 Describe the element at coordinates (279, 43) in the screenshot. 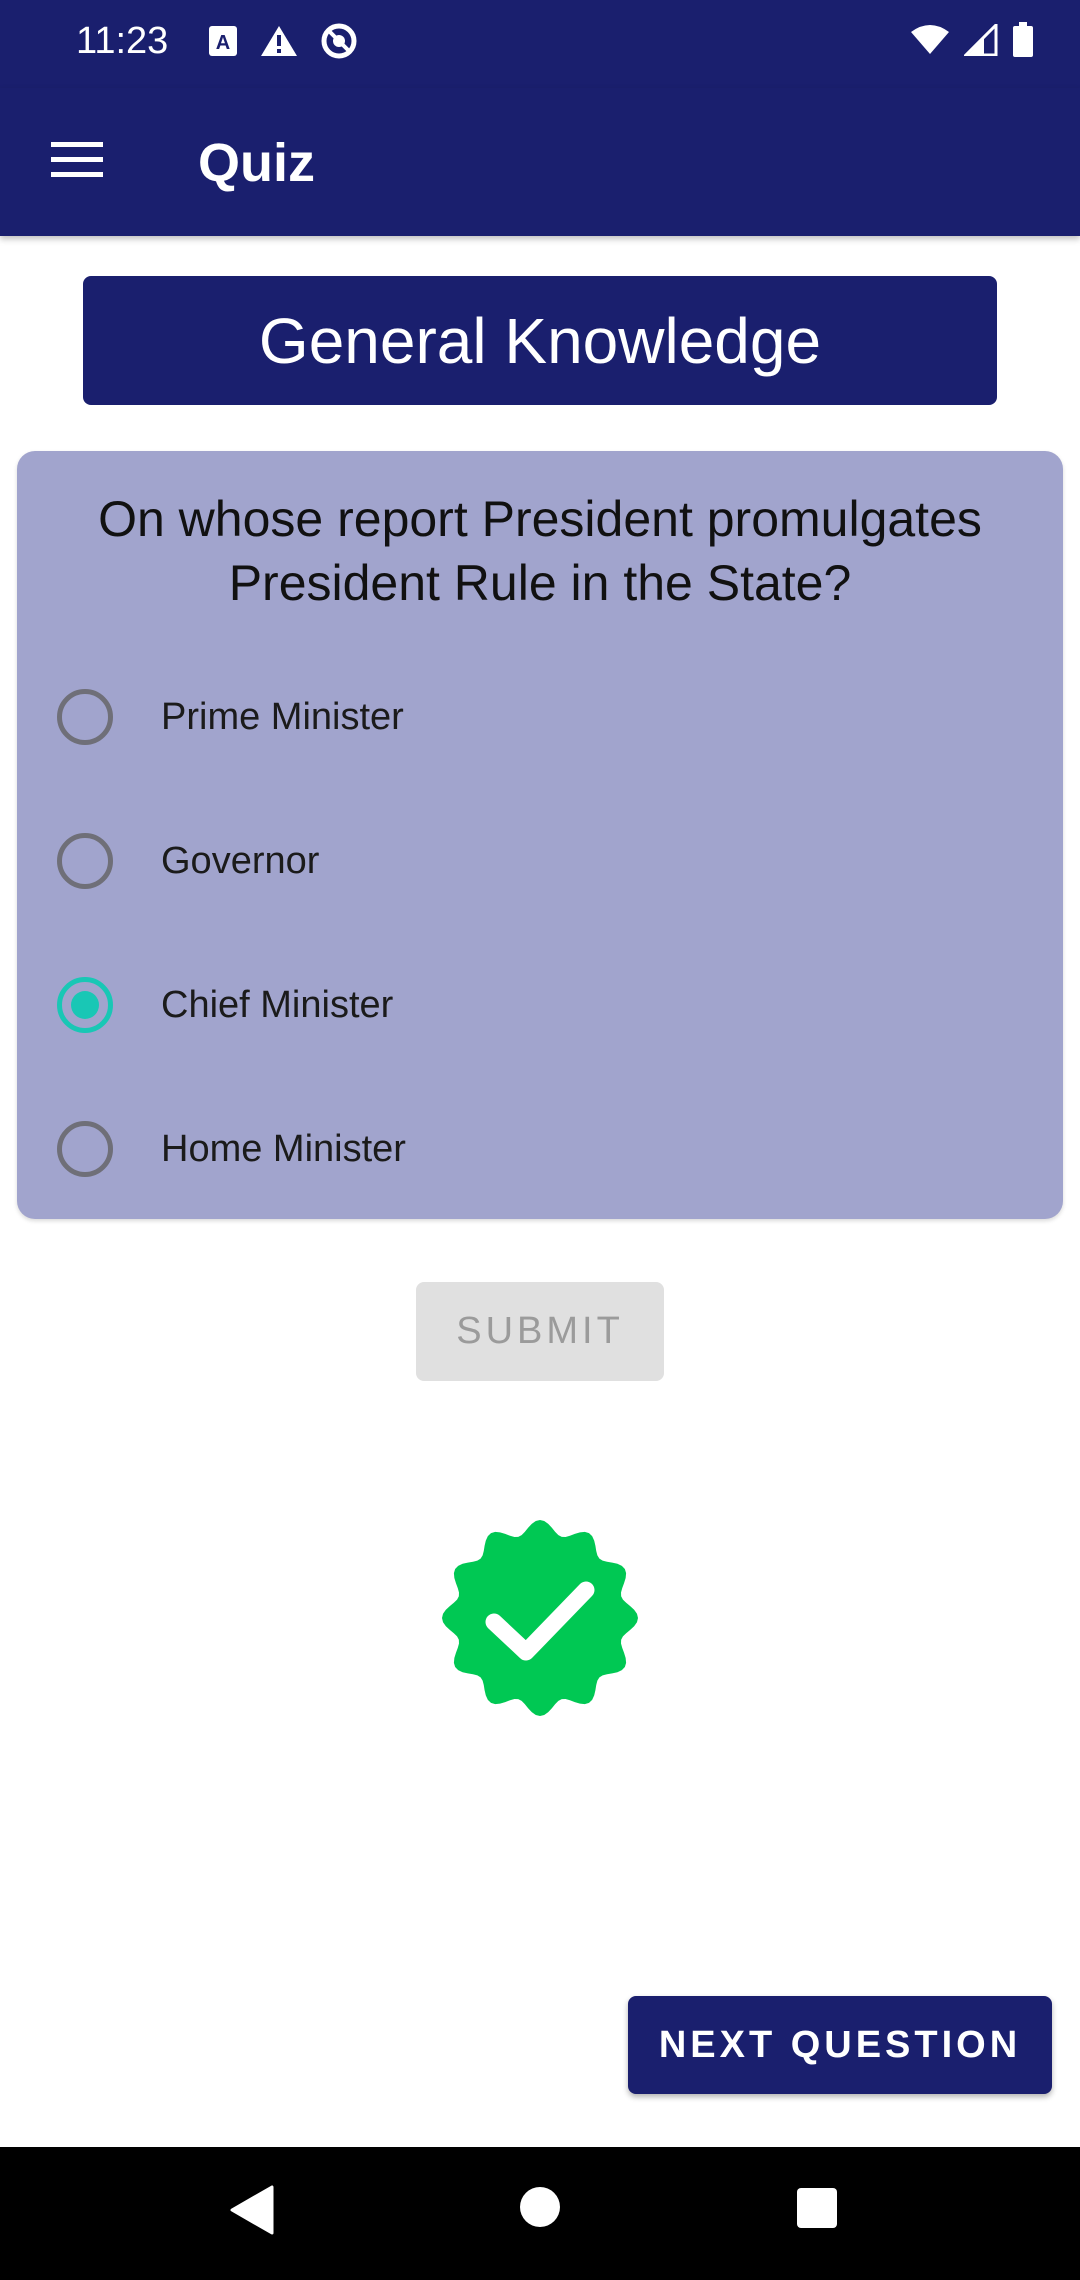

I see `alert-triangle-icon` at that location.